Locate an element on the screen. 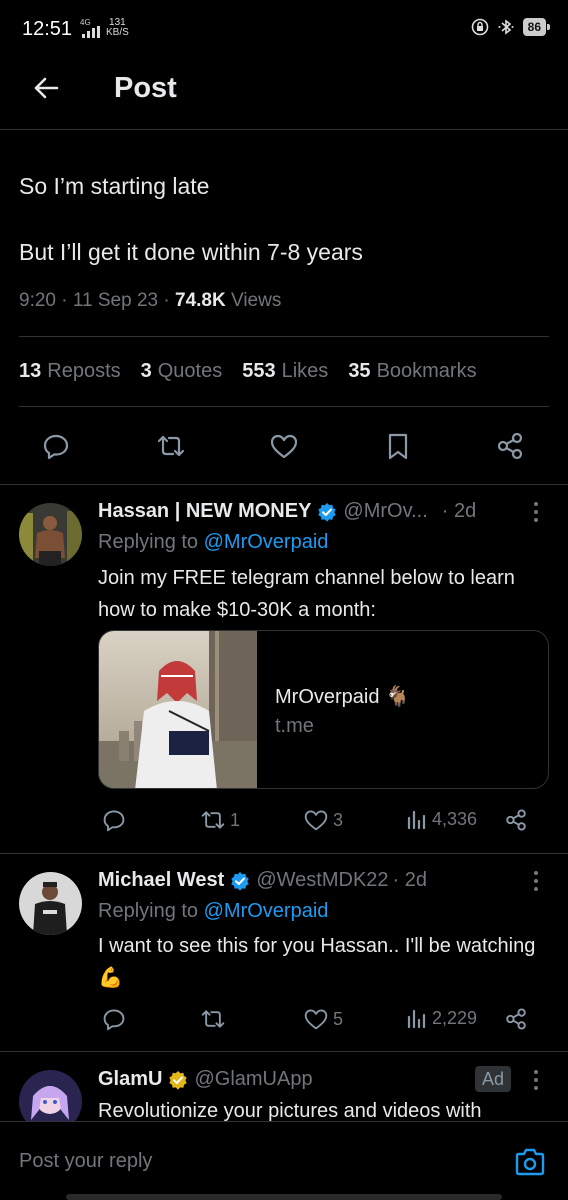 The width and height of the screenshot is (568, 1200). link-card-title: MrOverpaid 🐐 is located at coordinates (342, 697).